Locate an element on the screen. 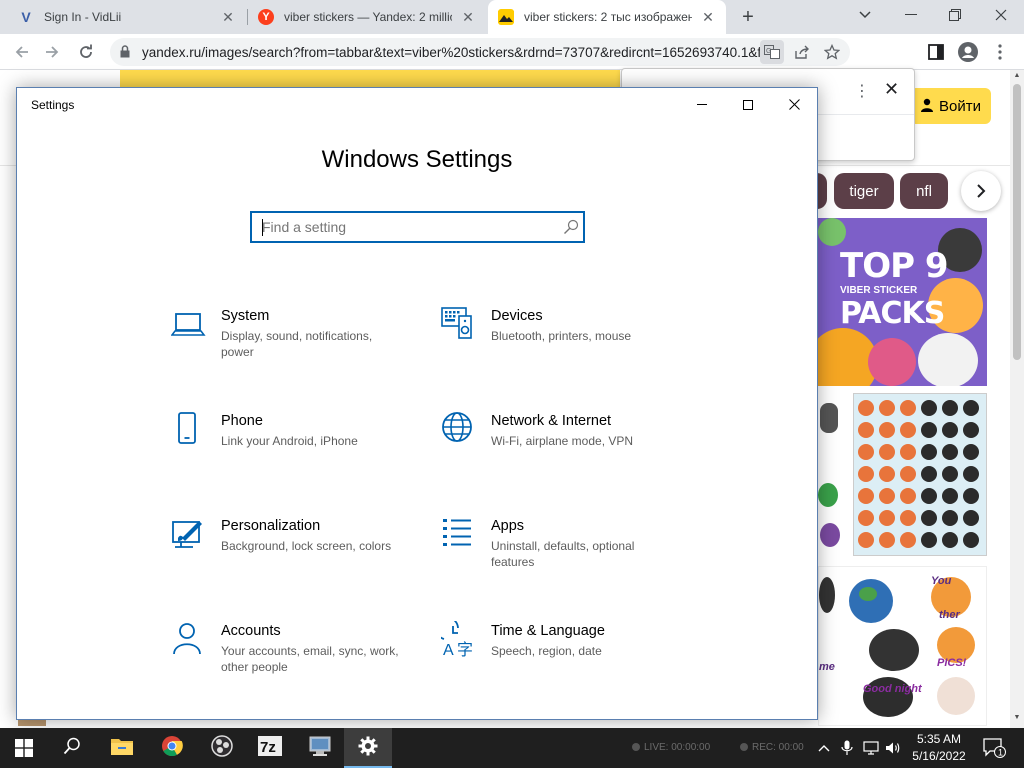 This screenshot has height=768, width=1024. close-popup-icon: ✕ is located at coordinates (891, 89).